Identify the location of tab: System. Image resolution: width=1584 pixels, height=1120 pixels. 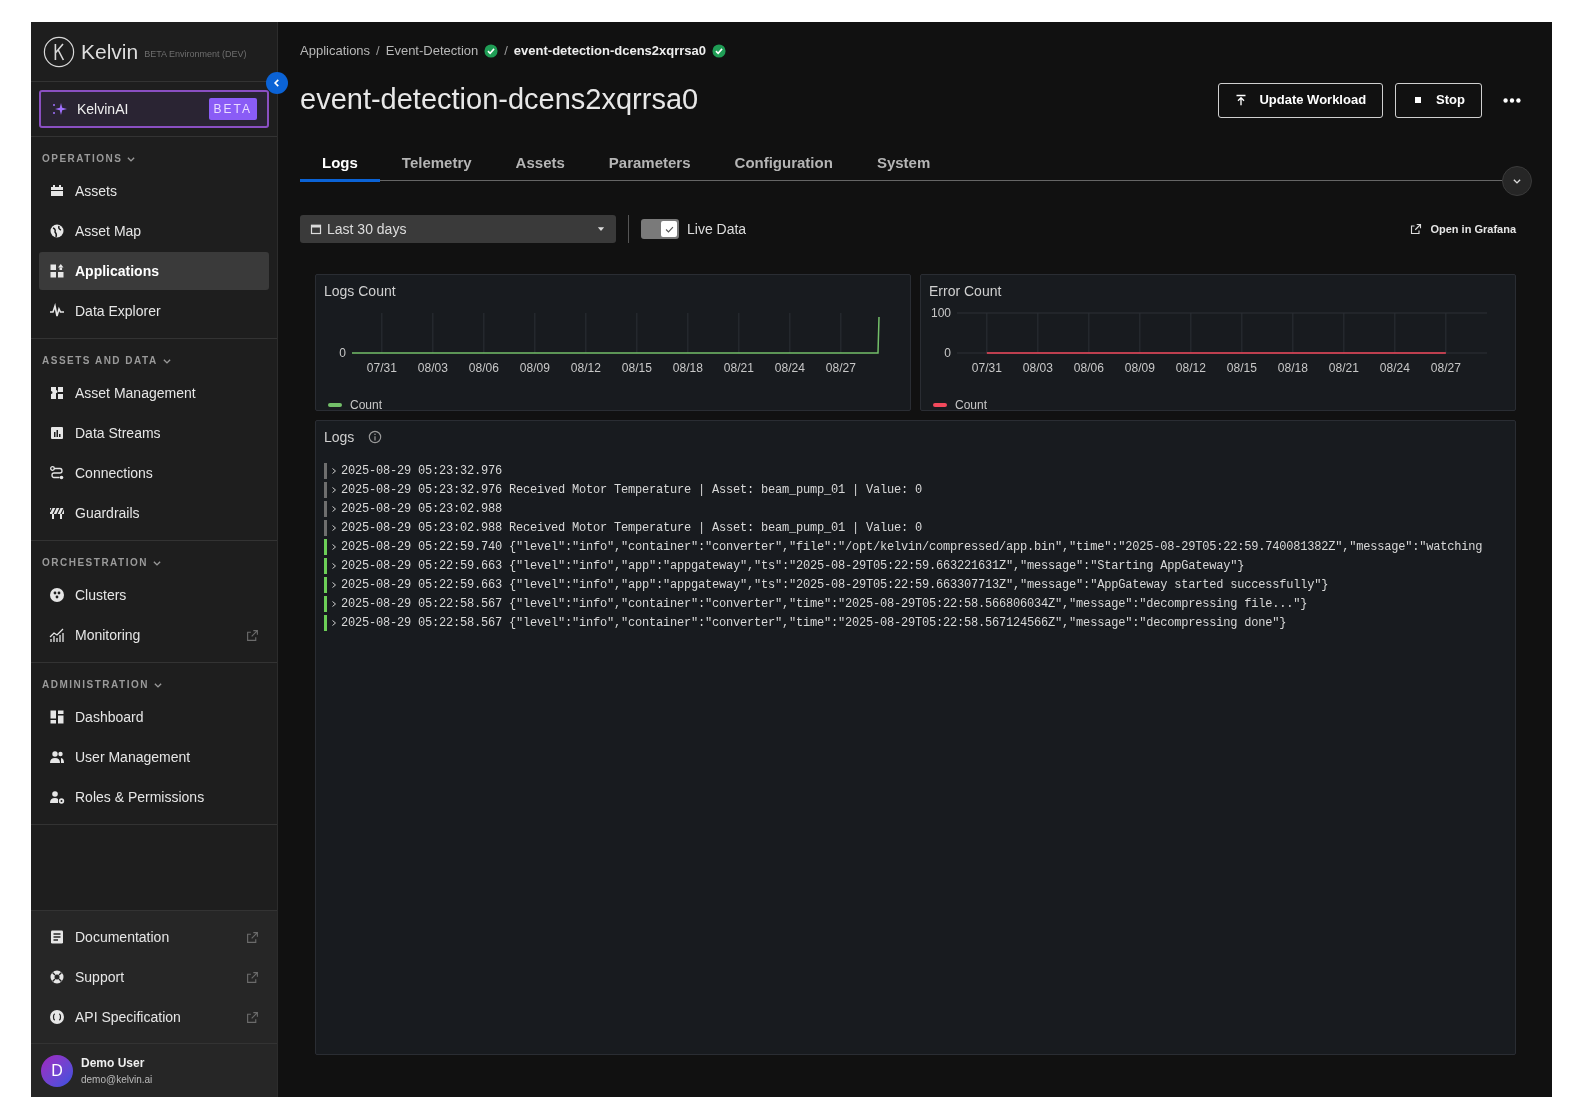
(903, 163).